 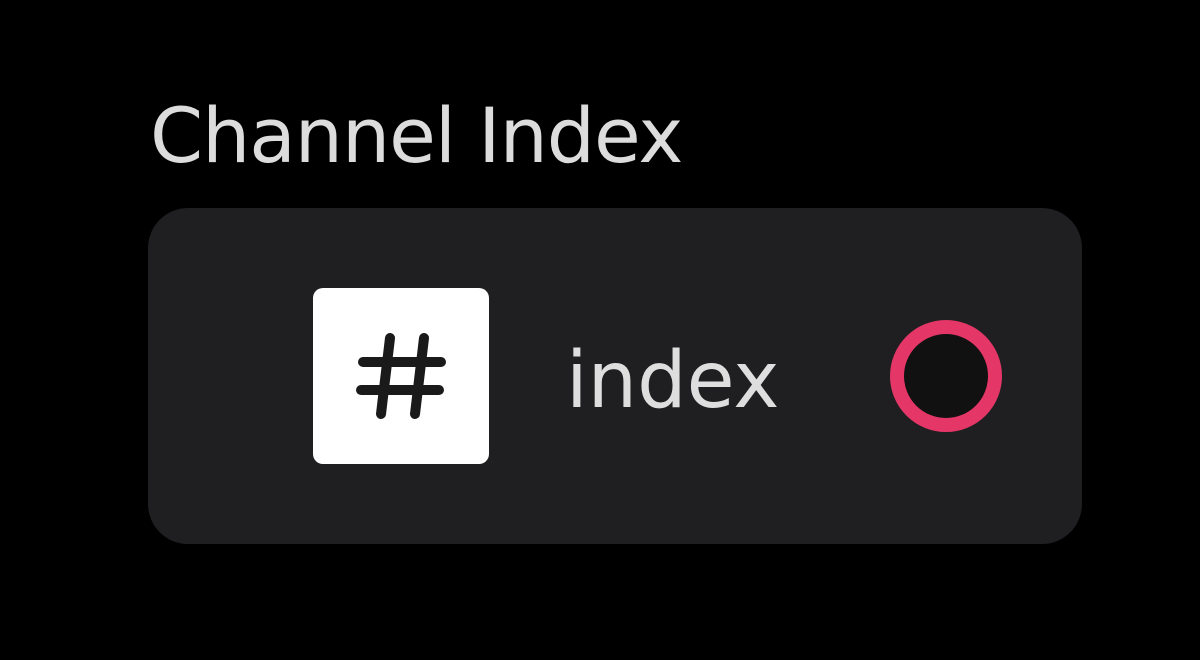 What do you see at coordinates (673, 381) in the screenshot?
I see `channel-name: index` at bounding box center [673, 381].